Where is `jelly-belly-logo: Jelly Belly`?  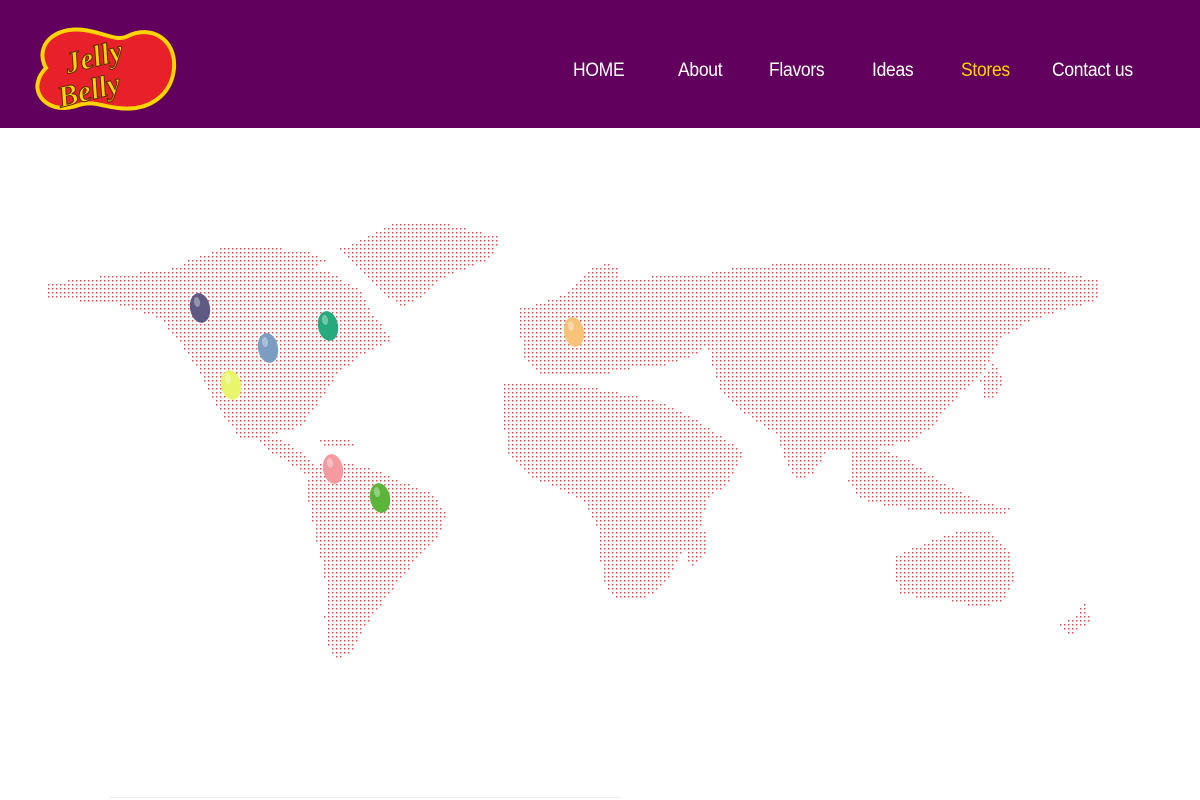
jelly-belly-logo: Jelly Belly is located at coordinates (103, 68).